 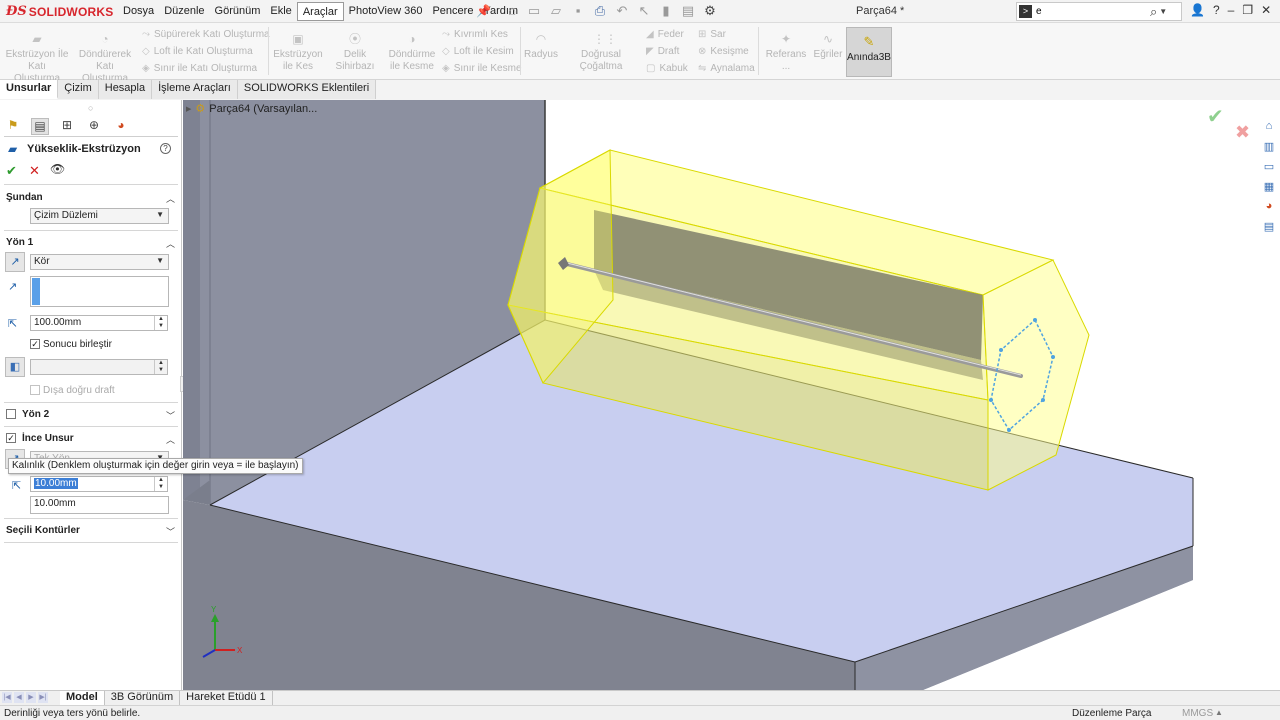 What do you see at coordinates (165, 148) in the screenshot?
I see `help-icon: ?` at bounding box center [165, 148].